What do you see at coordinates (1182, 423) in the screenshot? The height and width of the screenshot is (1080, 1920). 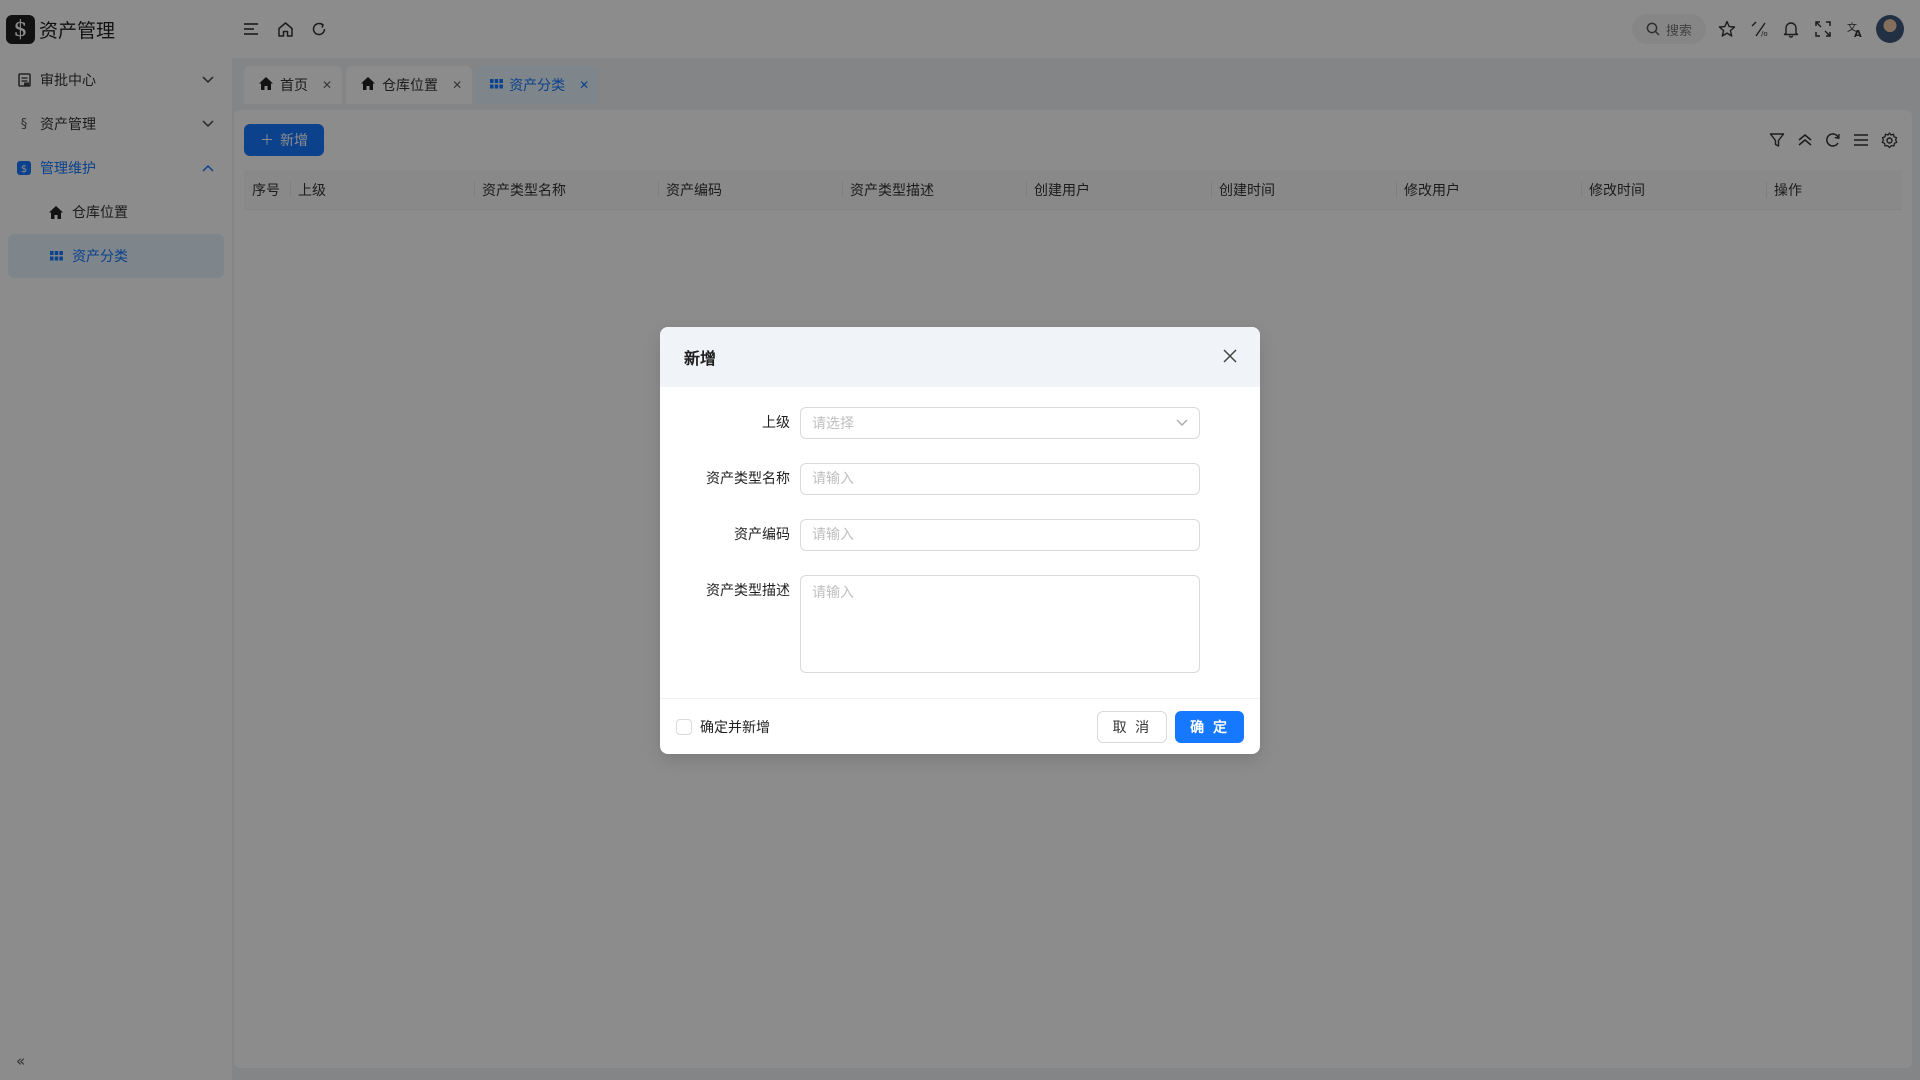 I see `chevron-down-icon` at bounding box center [1182, 423].